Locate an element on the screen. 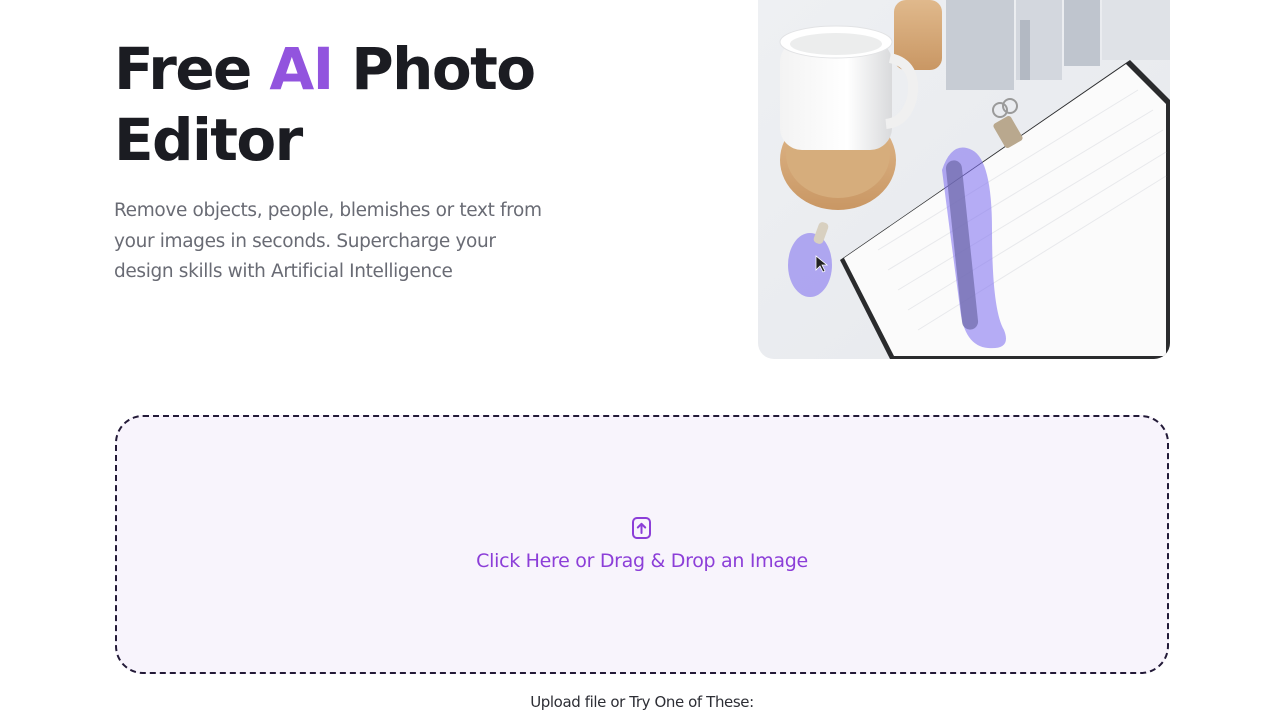 The height and width of the screenshot is (720, 1280). dropzone-label: Click Here or Drag & Drop an Image is located at coordinates (640, 561).